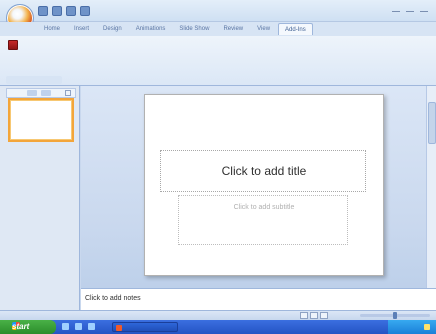 The width and height of the screenshot is (436, 334). I want to click on zoom-knob, so click(395, 315).